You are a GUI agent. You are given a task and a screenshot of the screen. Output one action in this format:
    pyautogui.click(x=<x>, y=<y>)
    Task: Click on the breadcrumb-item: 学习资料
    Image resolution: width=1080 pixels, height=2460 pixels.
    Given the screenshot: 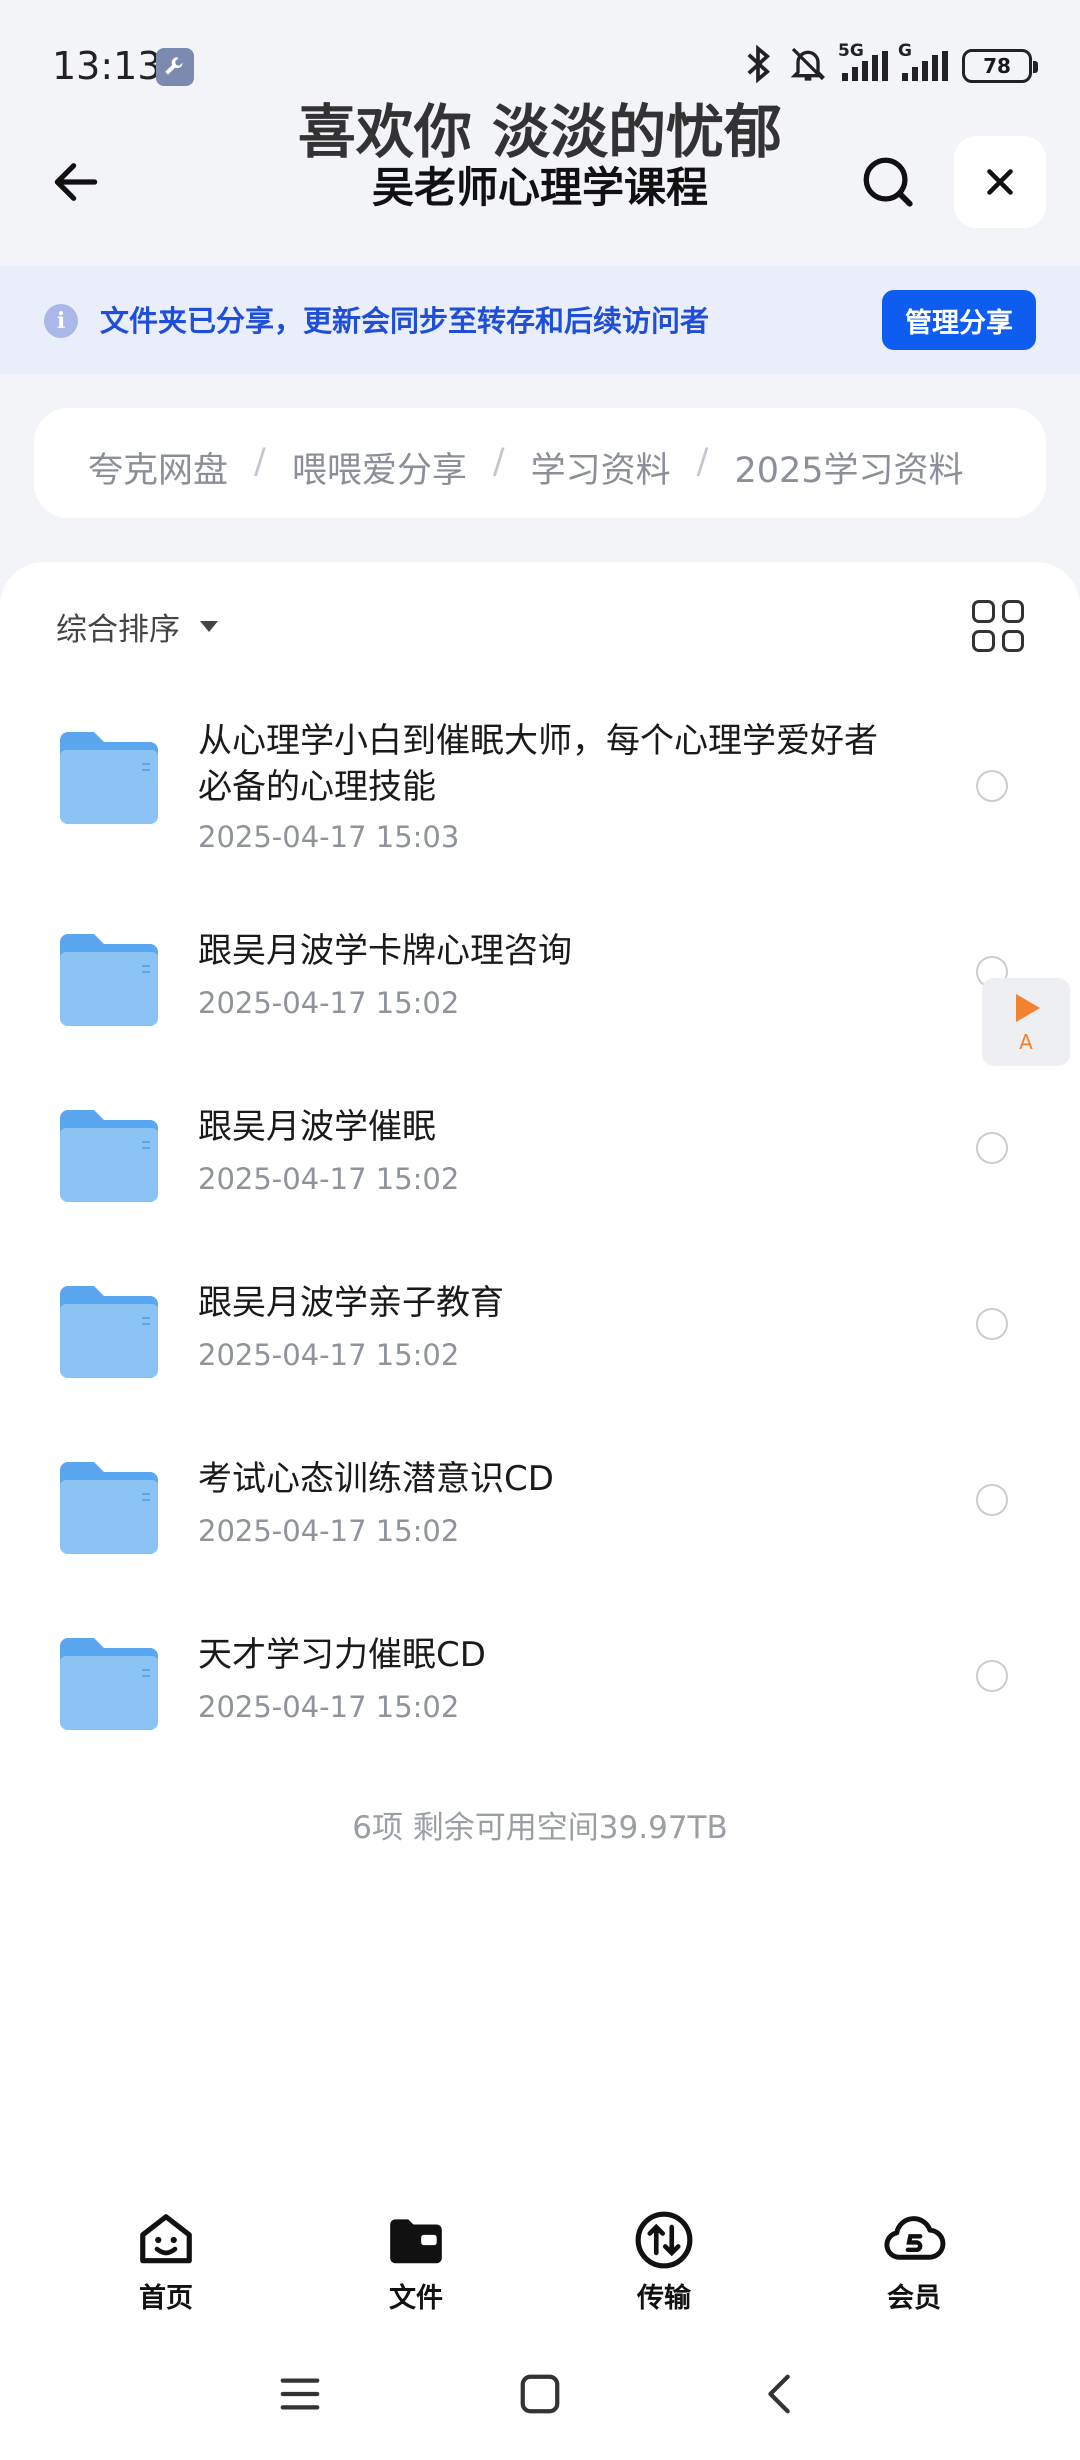 What is the action you would take?
    pyautogui.click(x=601, y=467)
    